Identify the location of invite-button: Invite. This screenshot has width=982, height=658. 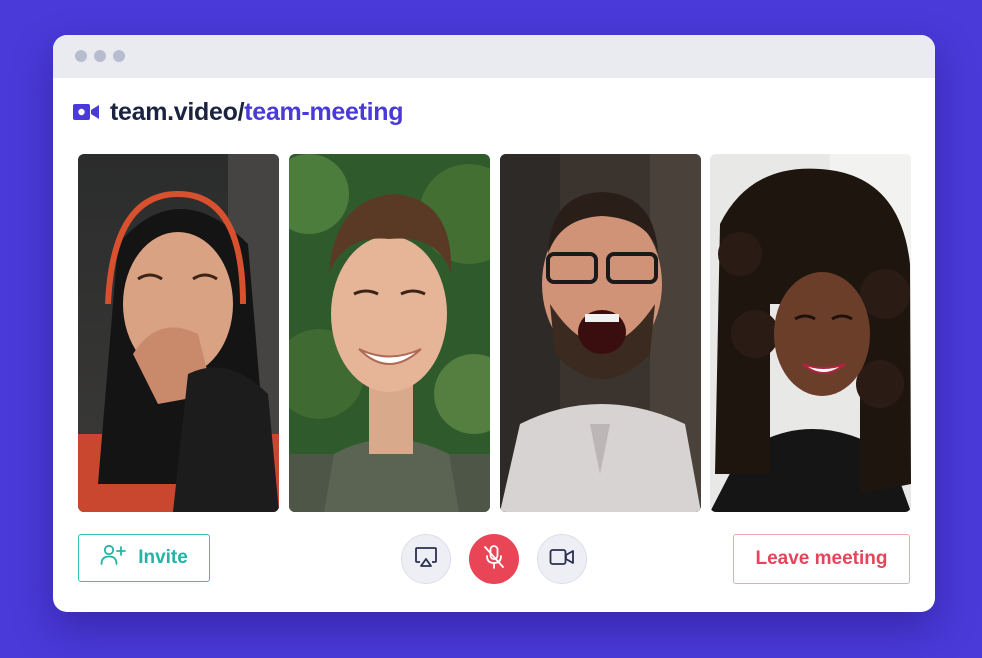
(144, 558).